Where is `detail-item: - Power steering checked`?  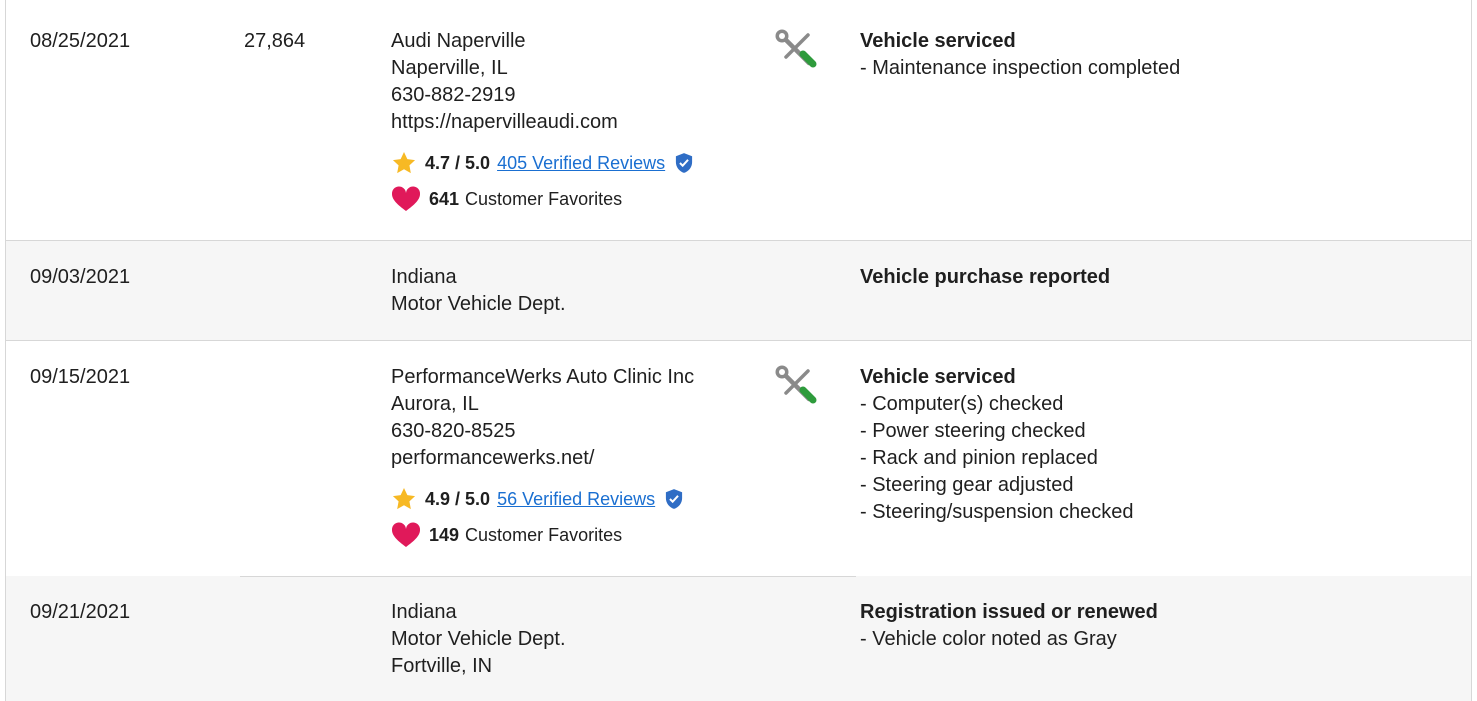
detail-item: - Power steering checked is located at coordinates (973, 431).